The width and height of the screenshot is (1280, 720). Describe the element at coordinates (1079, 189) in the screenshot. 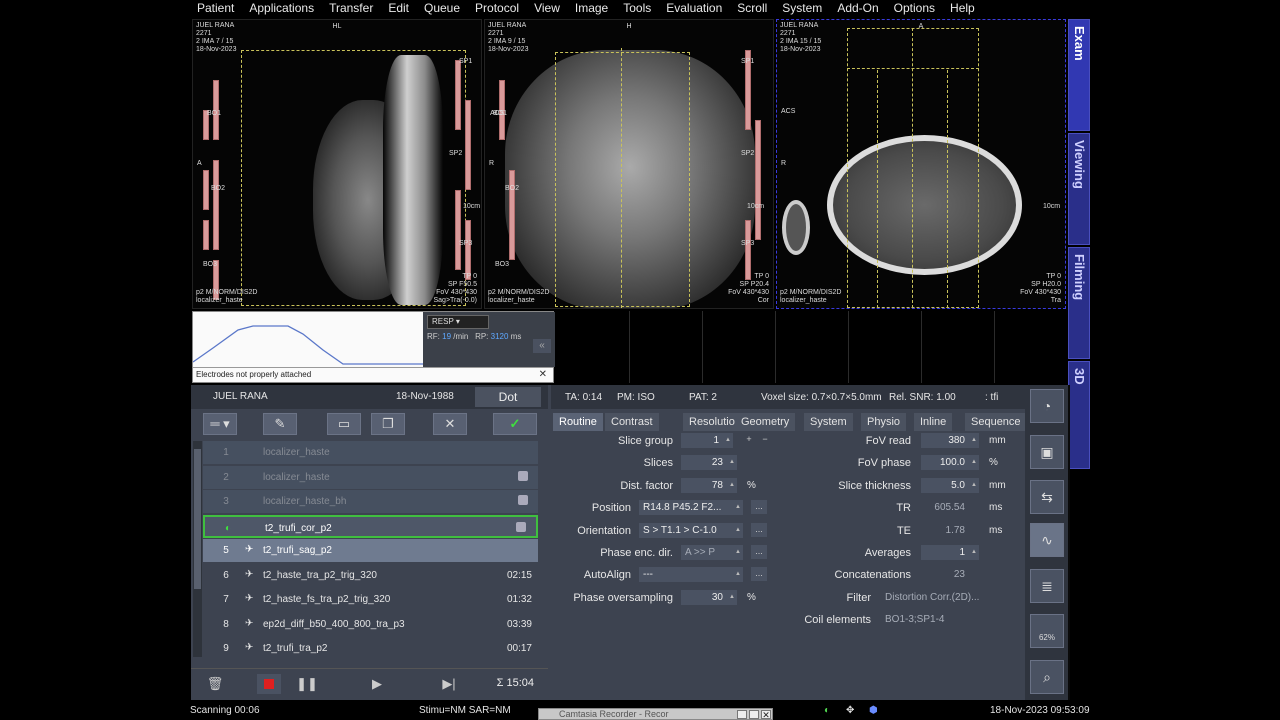

I see `tab-viewing: Viewing` at that location.